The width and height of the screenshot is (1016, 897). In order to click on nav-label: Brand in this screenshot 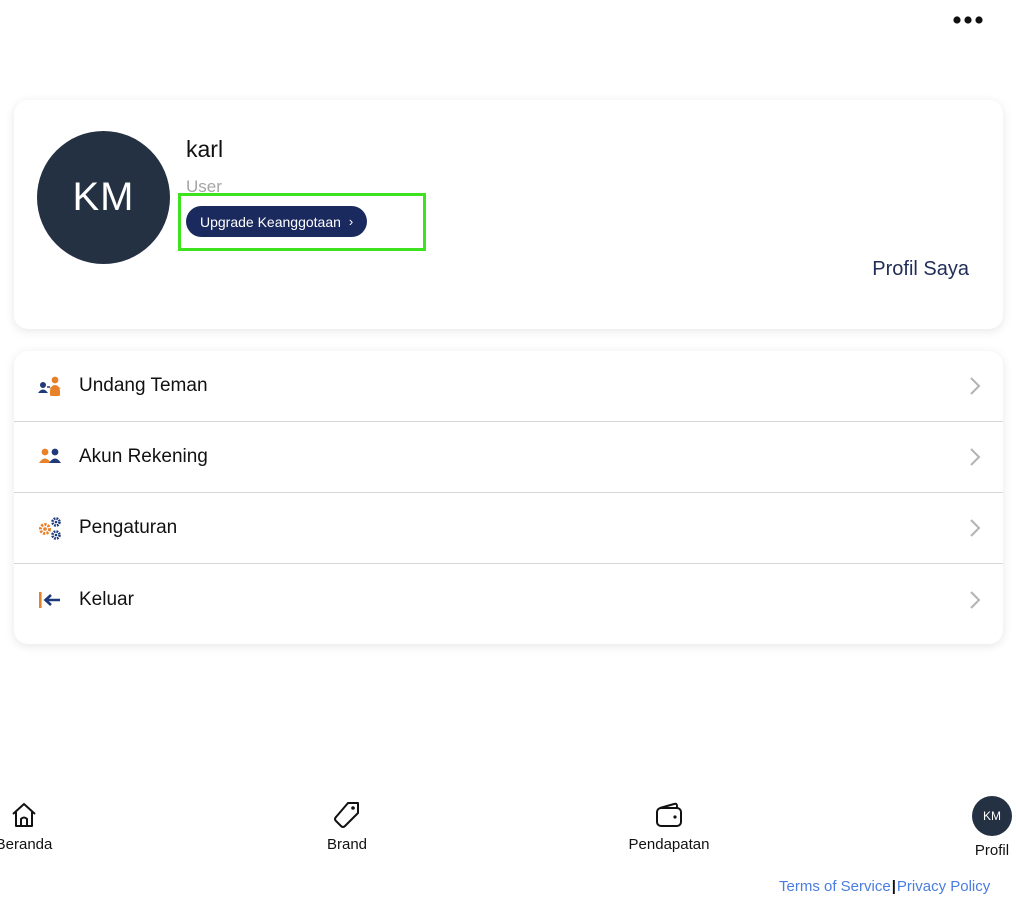, I will do `click(347, 844)`.